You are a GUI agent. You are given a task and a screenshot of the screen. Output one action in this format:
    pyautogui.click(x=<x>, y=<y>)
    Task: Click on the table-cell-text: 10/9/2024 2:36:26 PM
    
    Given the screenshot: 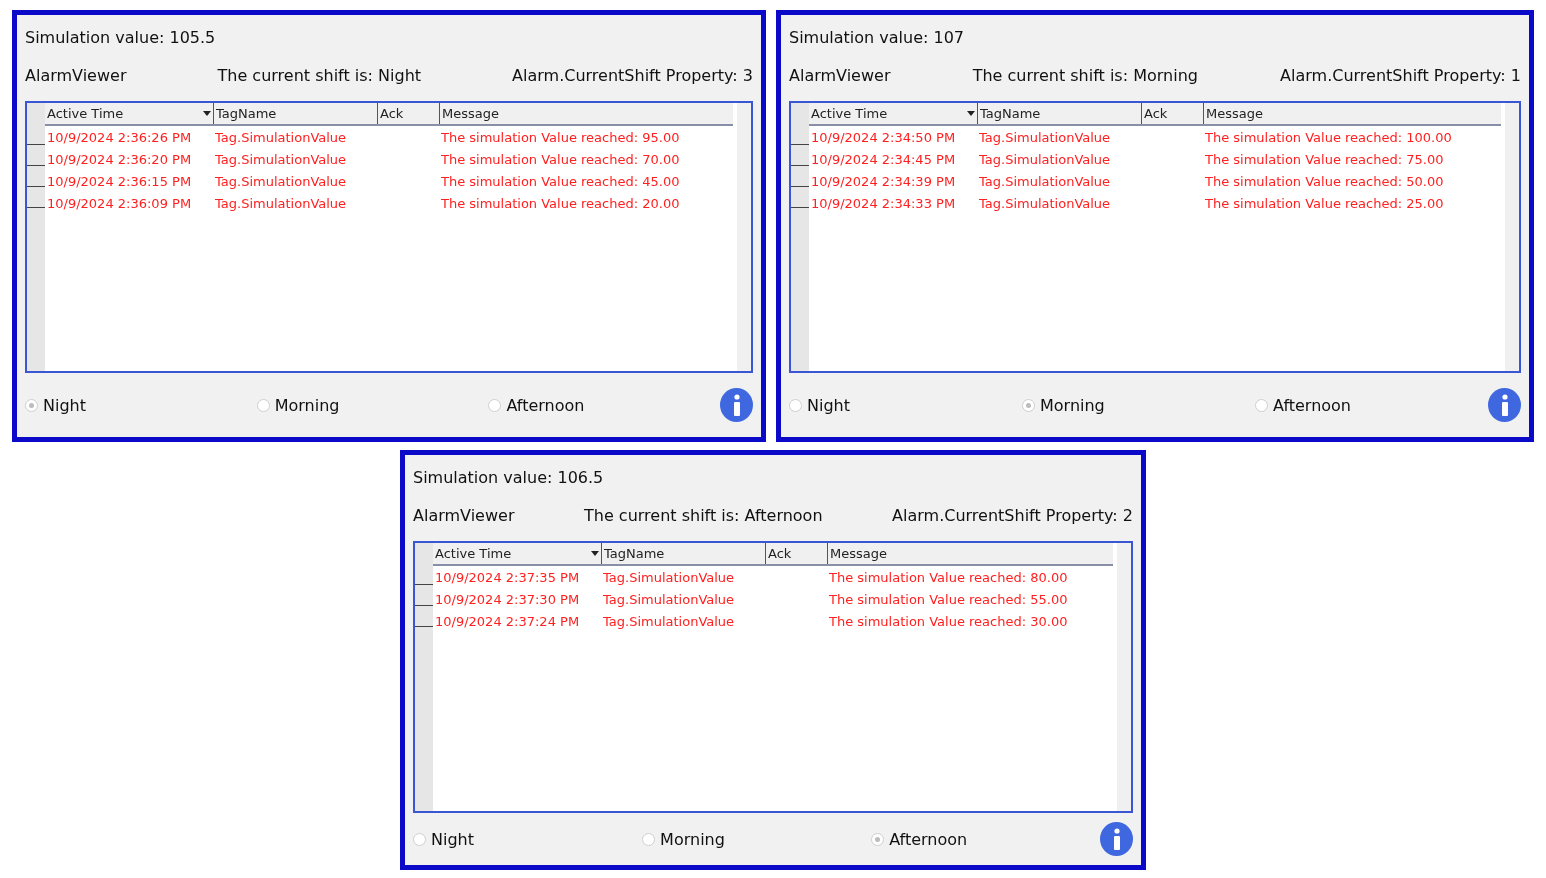 What is the action you would take?
    pyautogui.click(x=119, y=137)
    